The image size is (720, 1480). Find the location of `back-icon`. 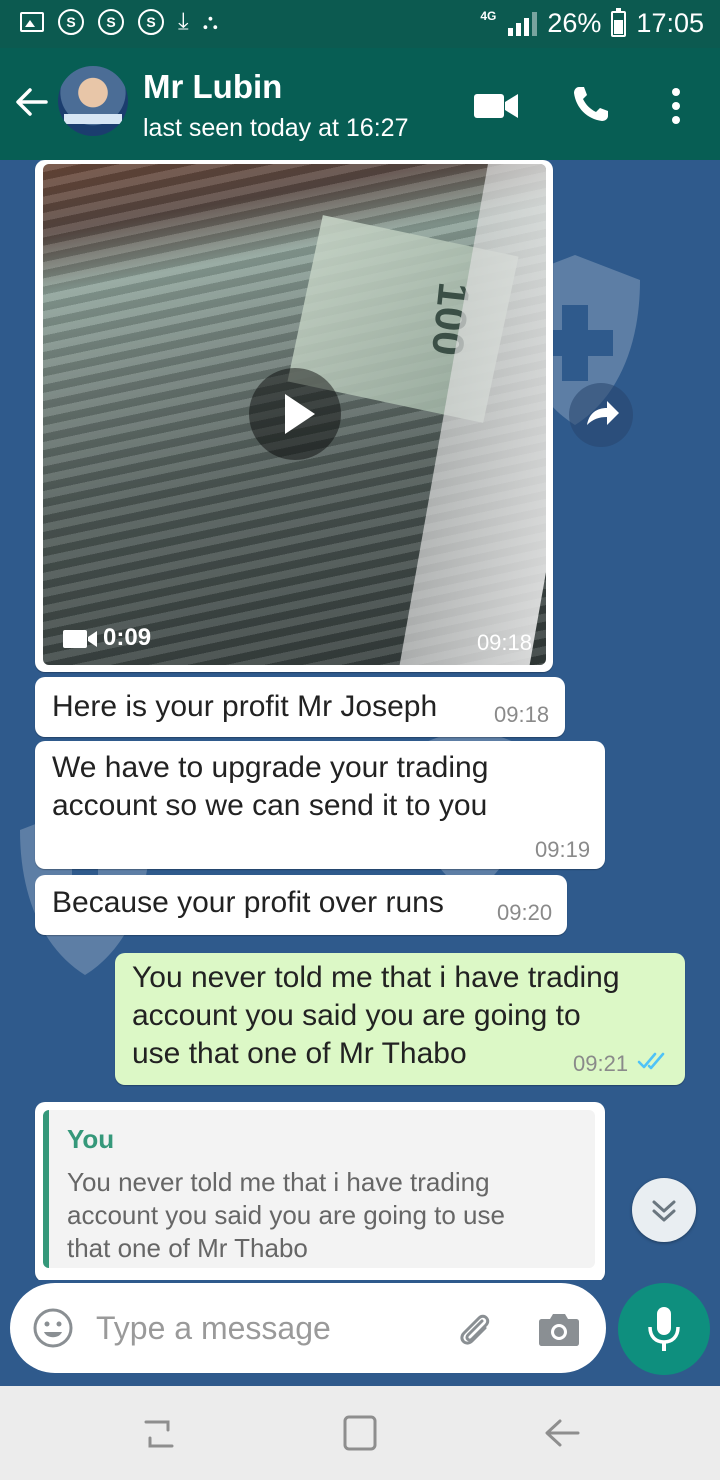

back-icon is located at coordinates (562, 1433).